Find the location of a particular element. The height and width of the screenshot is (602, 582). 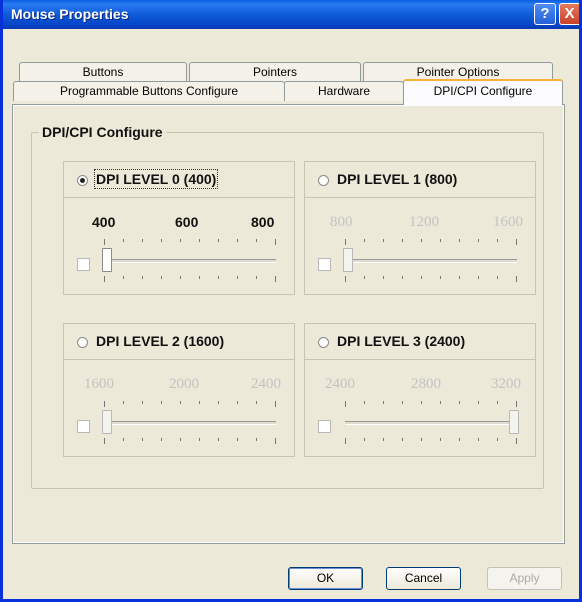

dpi-level-0-box: DPI LEVEL 0 (400) 400 600 800 is located at coordinates (179, 228).